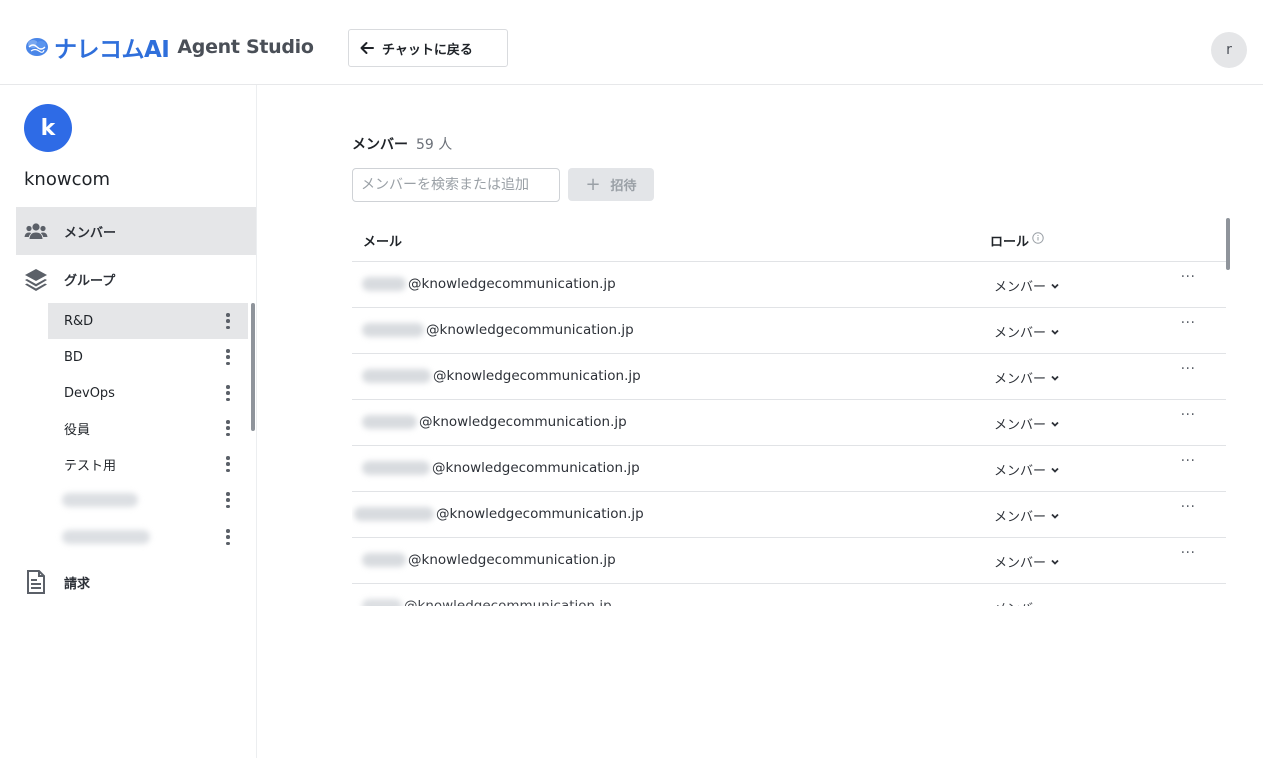 Image resolution: width=1263 pixels, height=758 pixels. What do you see at coordinates (631, 42) in the screenshot?
I see `app-header: ナレコムAI Agent Studio チャットに戻る r` at bounding box center [631, 42].